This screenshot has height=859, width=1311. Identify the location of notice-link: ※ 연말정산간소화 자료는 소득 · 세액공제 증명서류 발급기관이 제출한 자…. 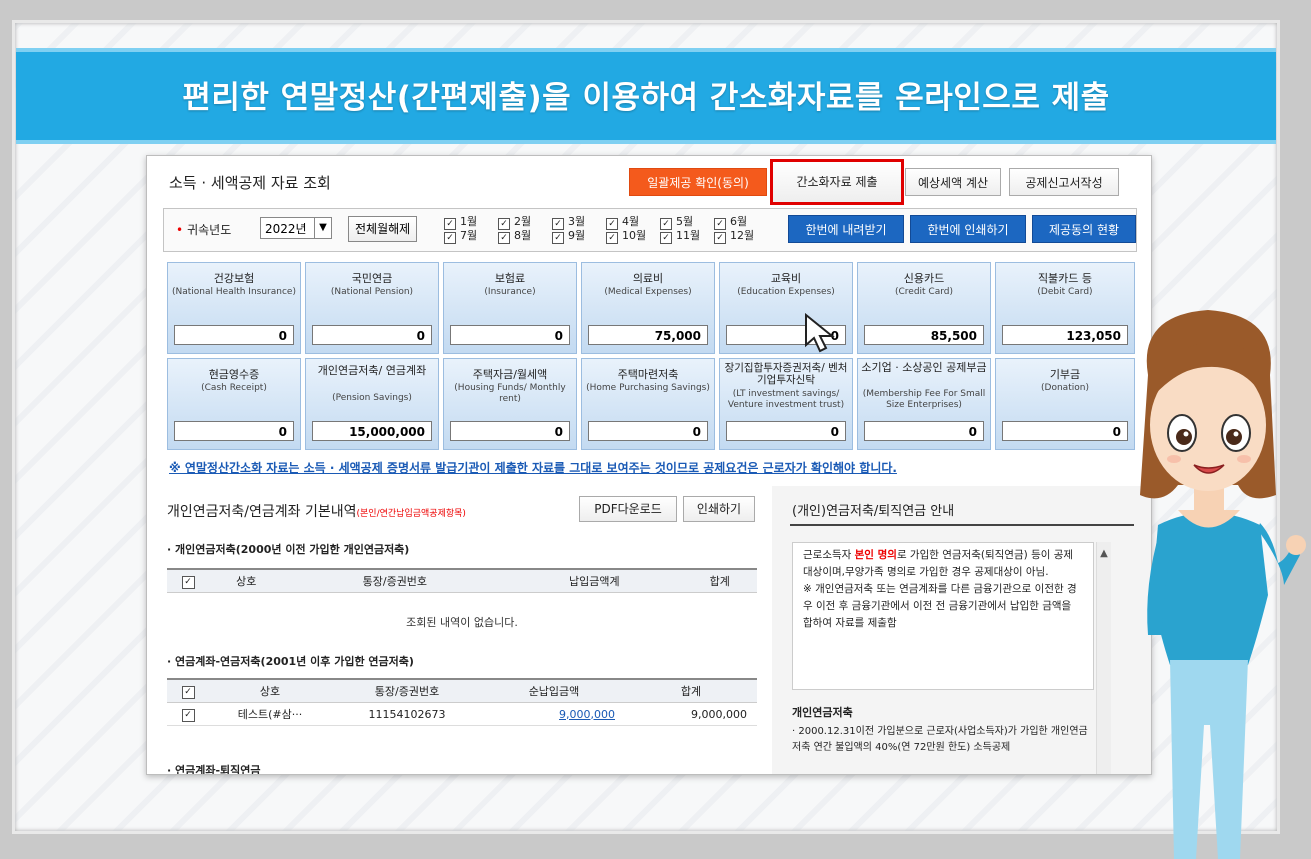
(533, 467).